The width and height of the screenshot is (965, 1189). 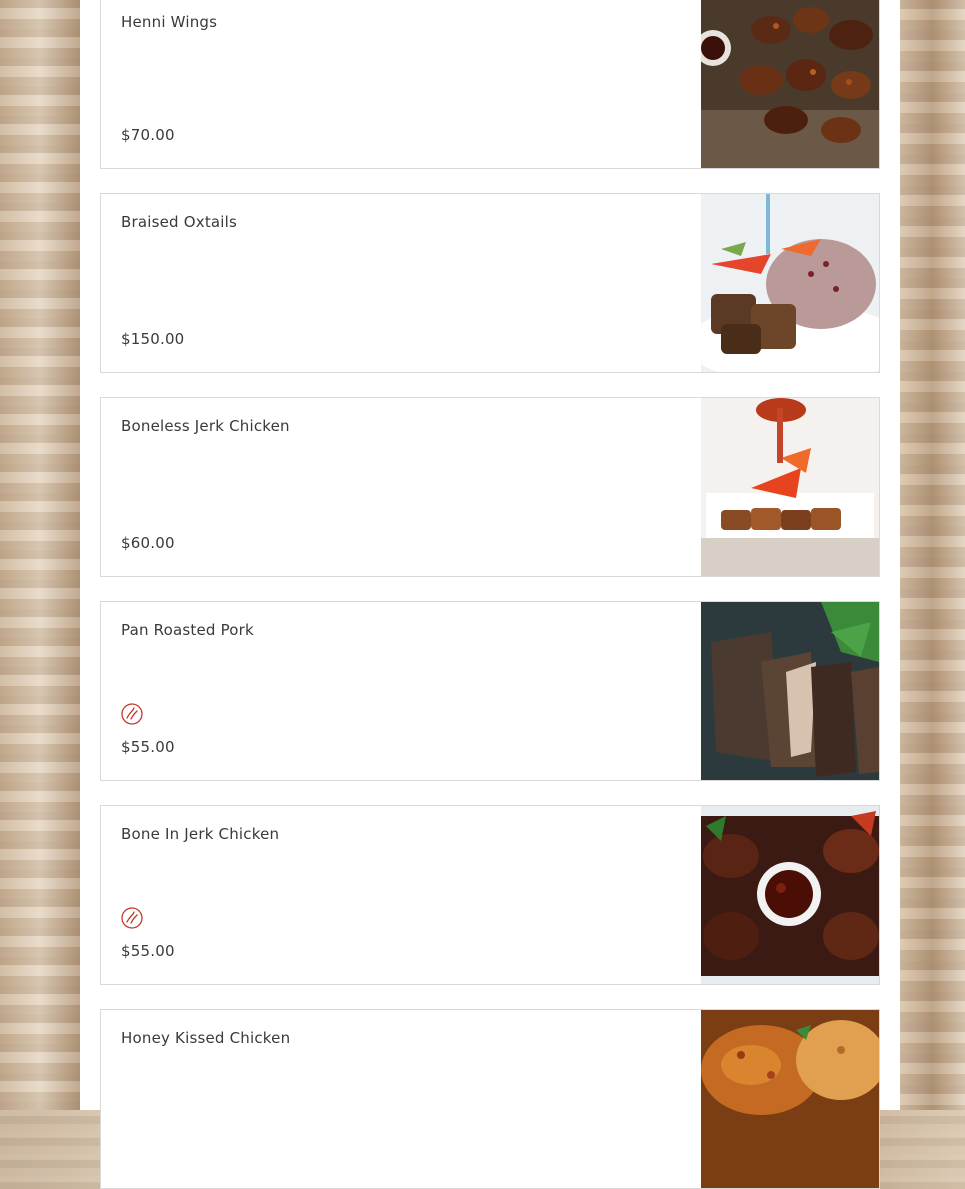 What do you see at coordinates (932, 555) in the screenshot?
I see `page-background-right` at bounding box center [932, 555].